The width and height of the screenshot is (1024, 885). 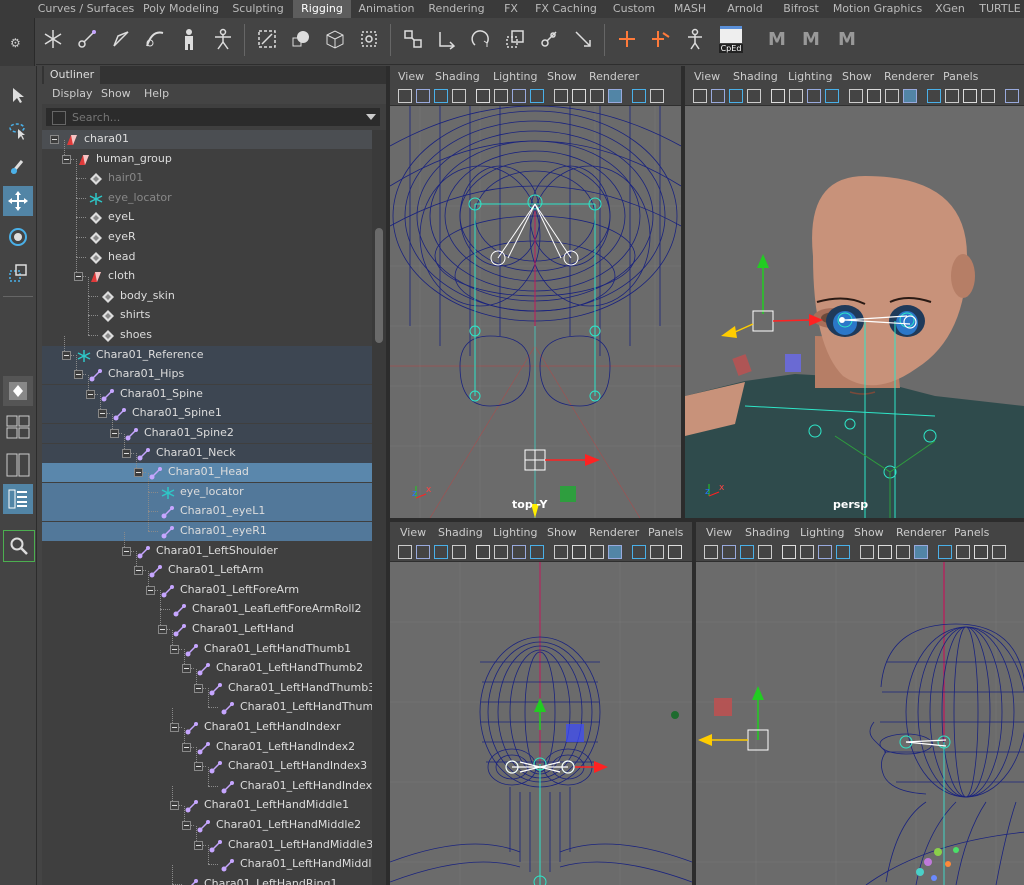 What do you see at coordinates (207, 310) in the screenshot?
I see `outliner-row: shirts` at bounding box center [207, 310].